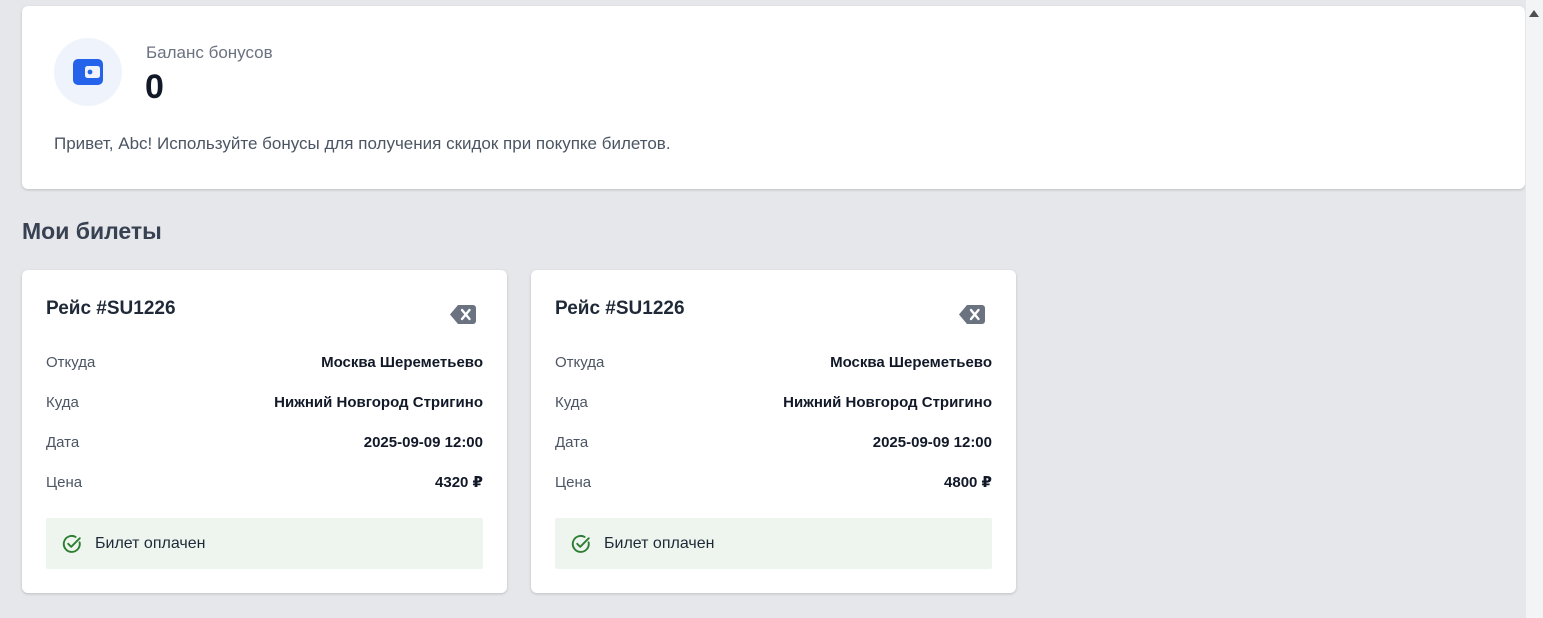 This screenshot has height=618, width=1543. What do you see at coordinates (968, 482) in the screenshot?
I see `price-value: 4800 ₽` at bounding box center [968, 482].